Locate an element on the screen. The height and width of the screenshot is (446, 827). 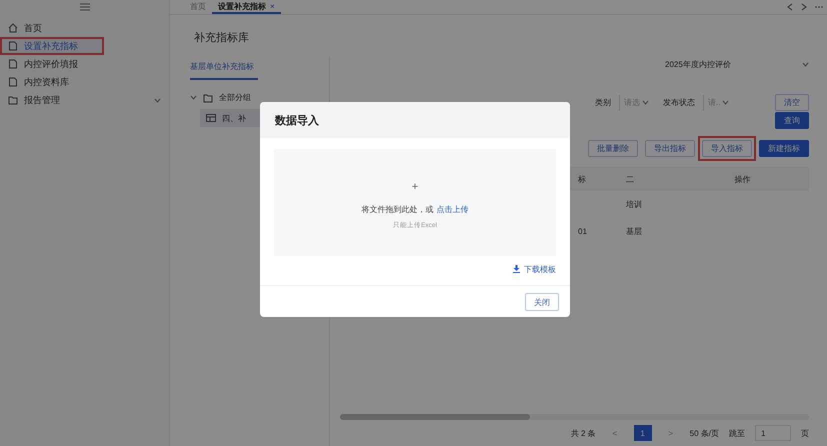
column-header: 二 is located at coordinates (630, 179).